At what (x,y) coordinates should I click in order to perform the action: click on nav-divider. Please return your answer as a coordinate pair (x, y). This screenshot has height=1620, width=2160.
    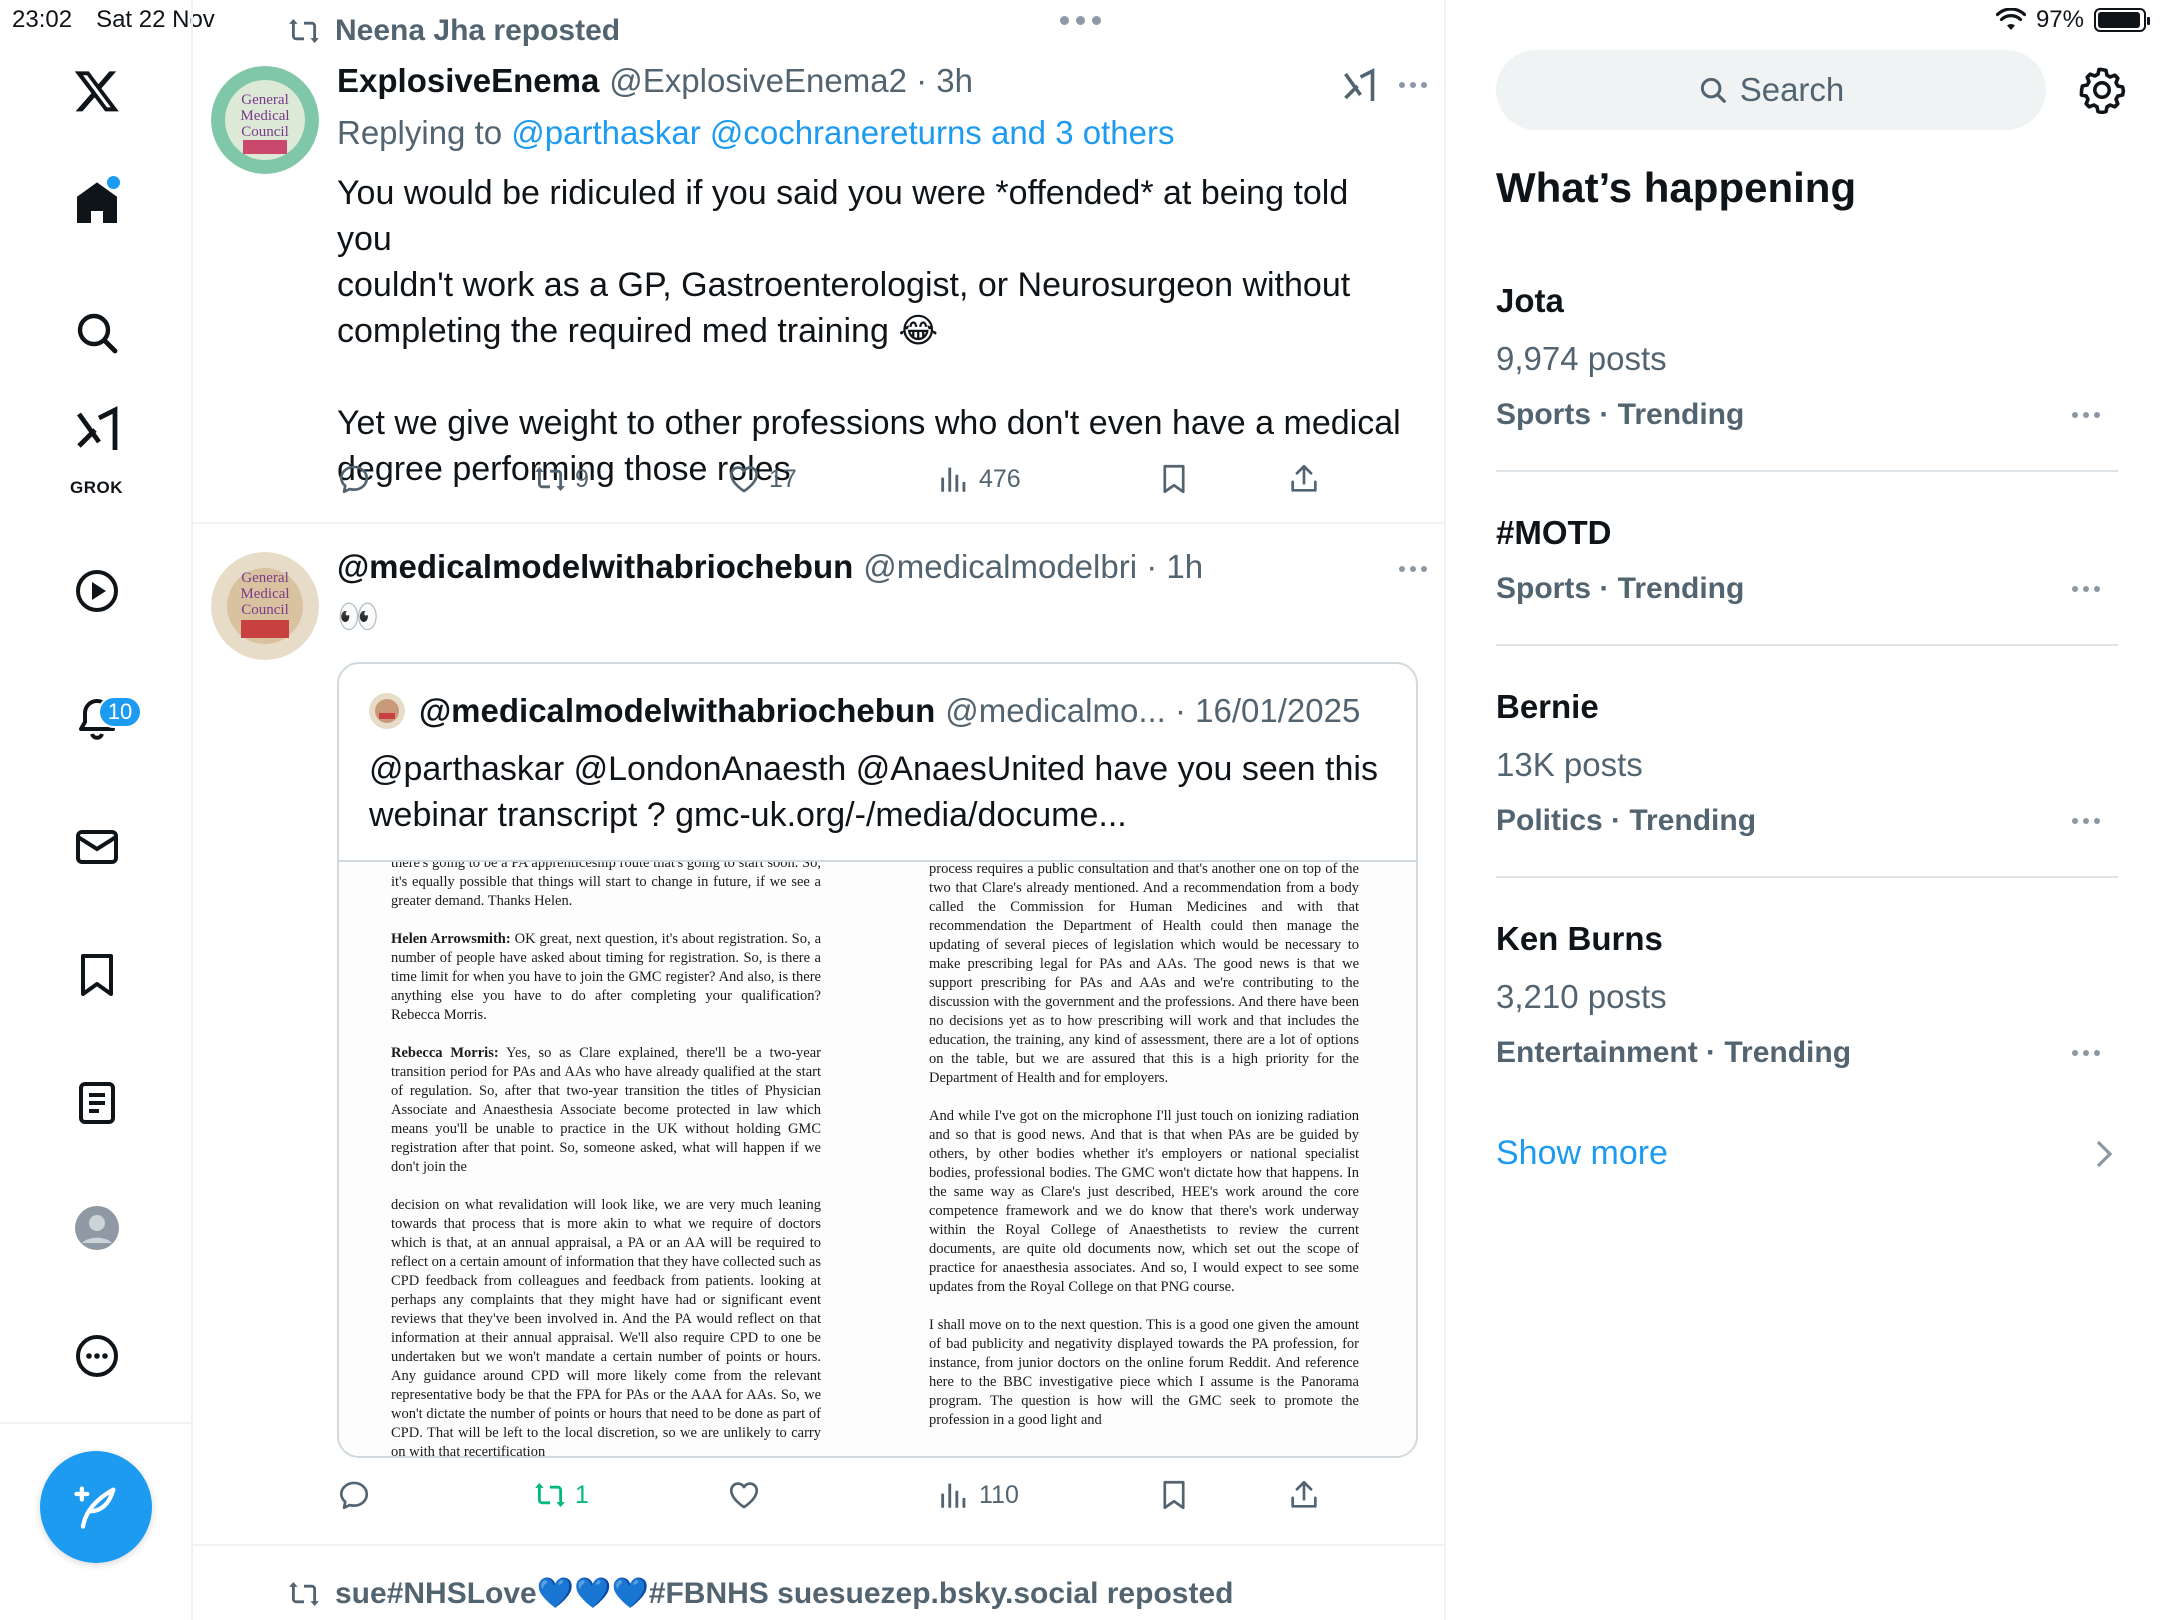
    Looking at the image, I should click on (96, 1423).